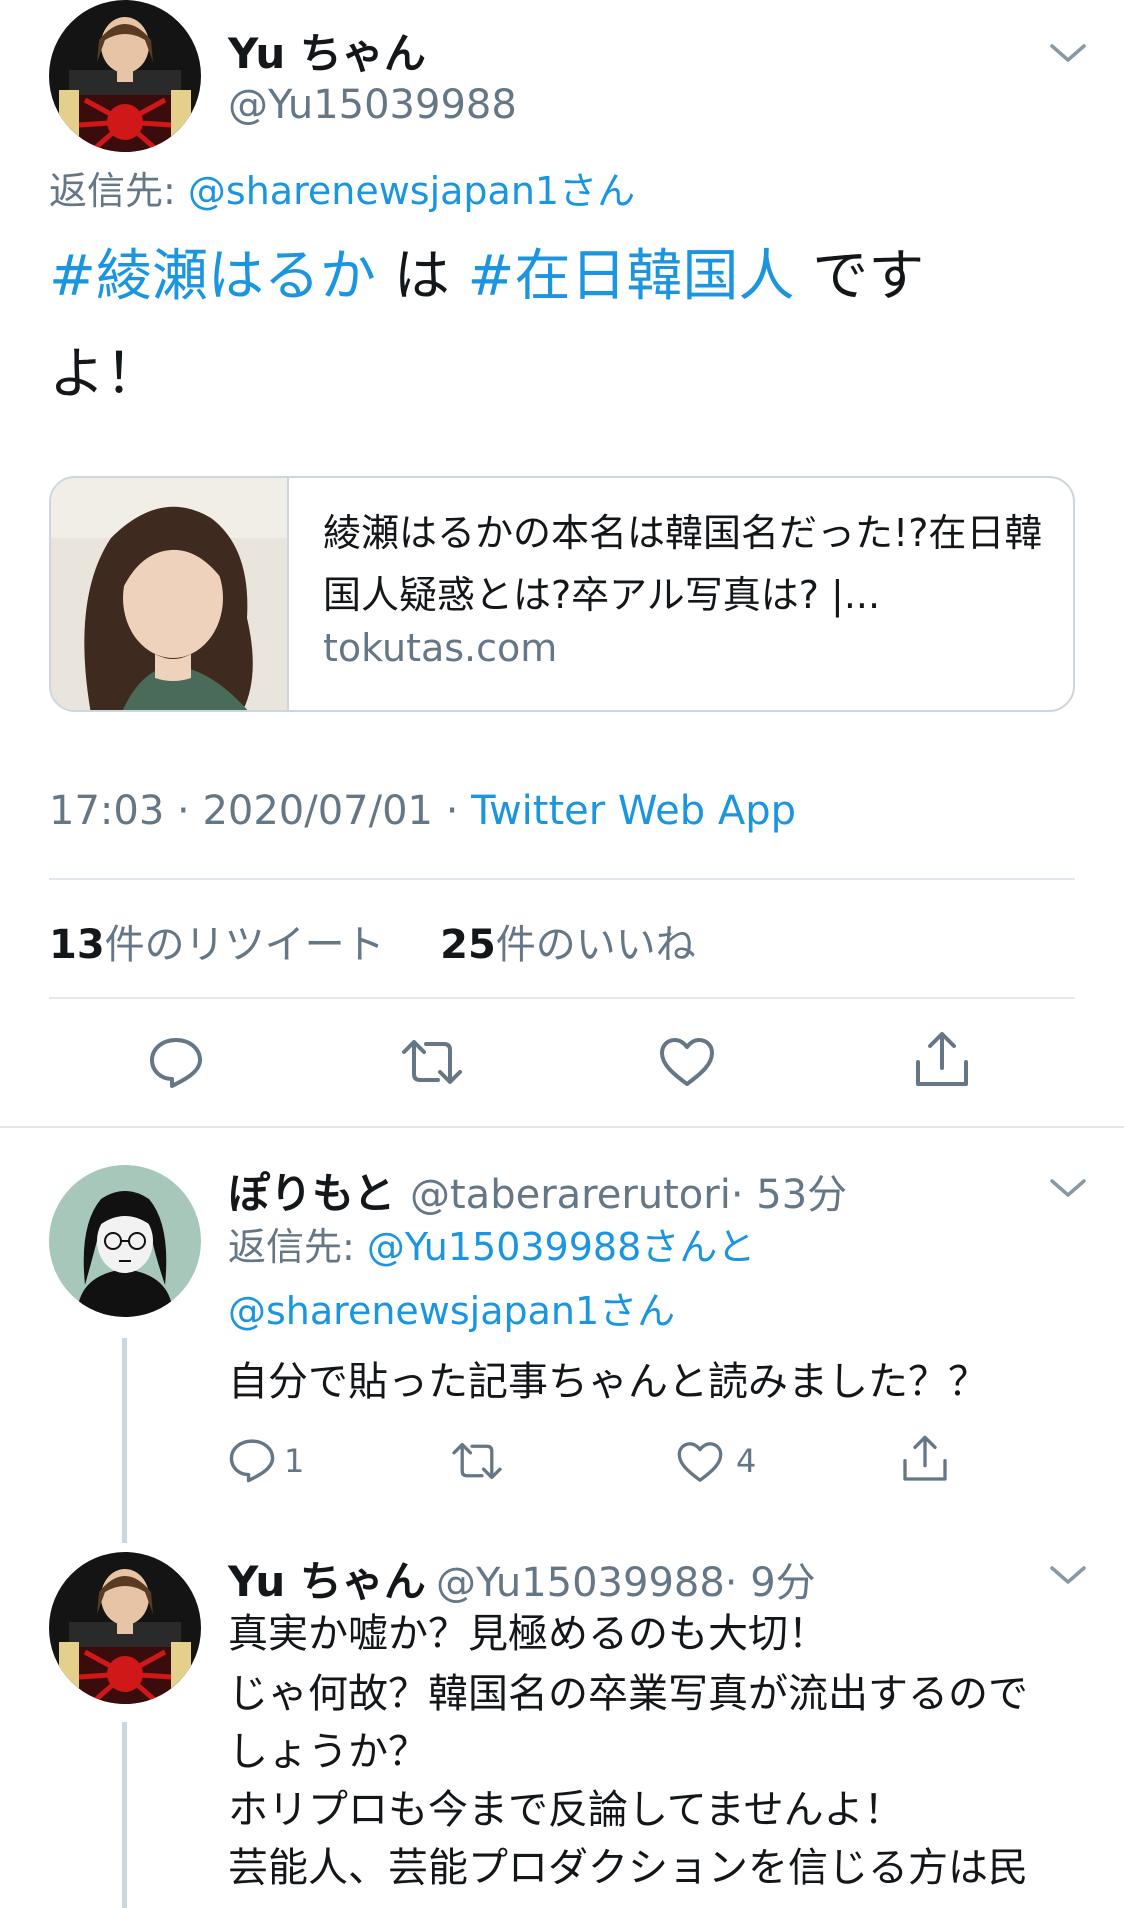  I want to click on reply-handle: @Yu15039988, so click(580, 1583).